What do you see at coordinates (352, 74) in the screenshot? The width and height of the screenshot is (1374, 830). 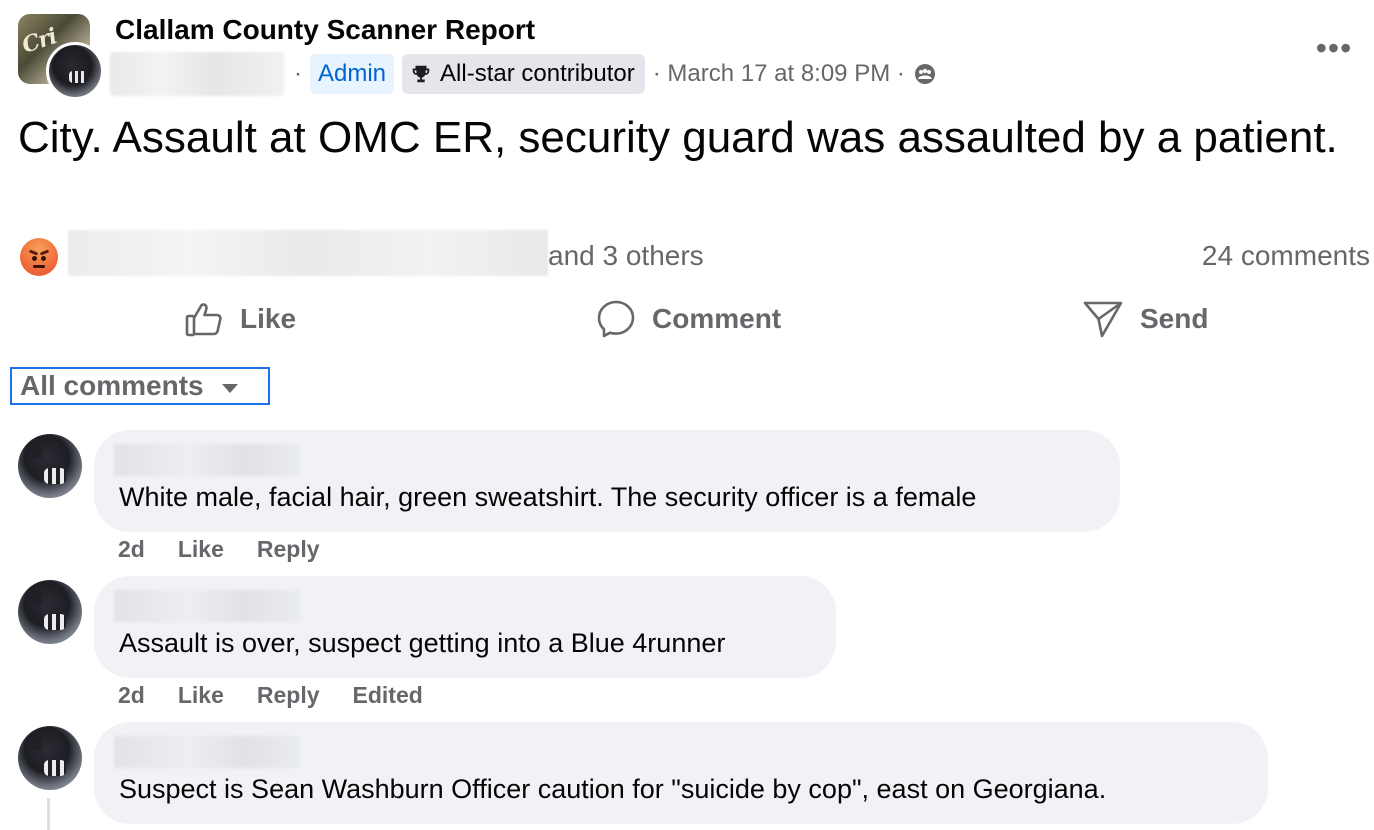 I see `admin-badge: Admin` at bounding box center [352, 74].